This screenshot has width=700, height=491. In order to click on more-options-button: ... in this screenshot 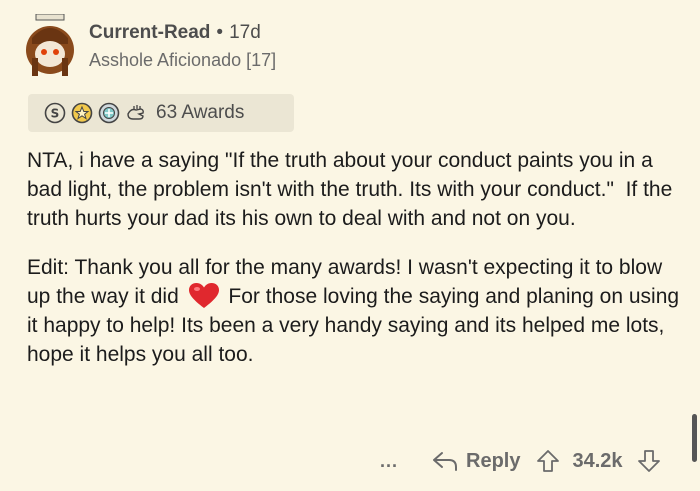, I will do `click(389, 461)`.